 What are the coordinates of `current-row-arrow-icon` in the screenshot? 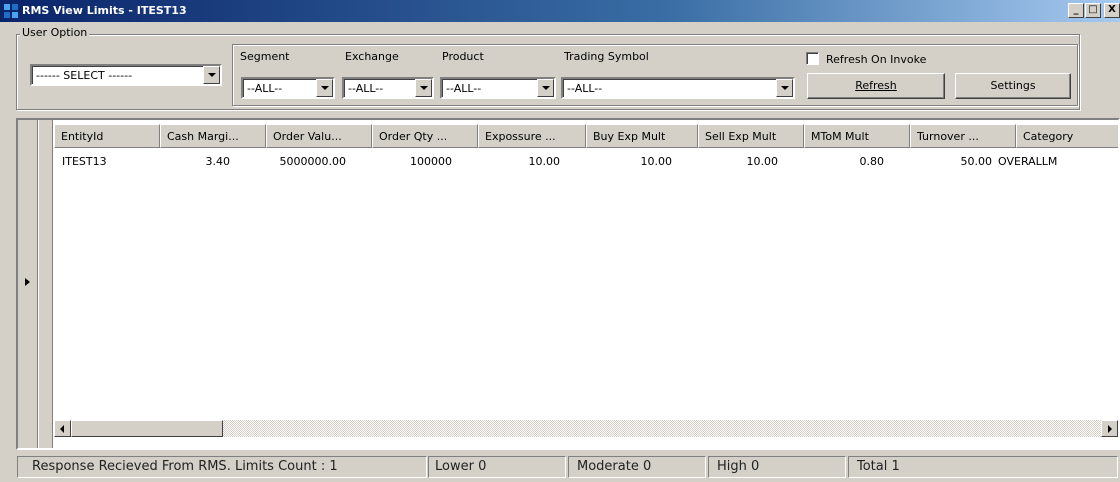 It's located at (27, 282).